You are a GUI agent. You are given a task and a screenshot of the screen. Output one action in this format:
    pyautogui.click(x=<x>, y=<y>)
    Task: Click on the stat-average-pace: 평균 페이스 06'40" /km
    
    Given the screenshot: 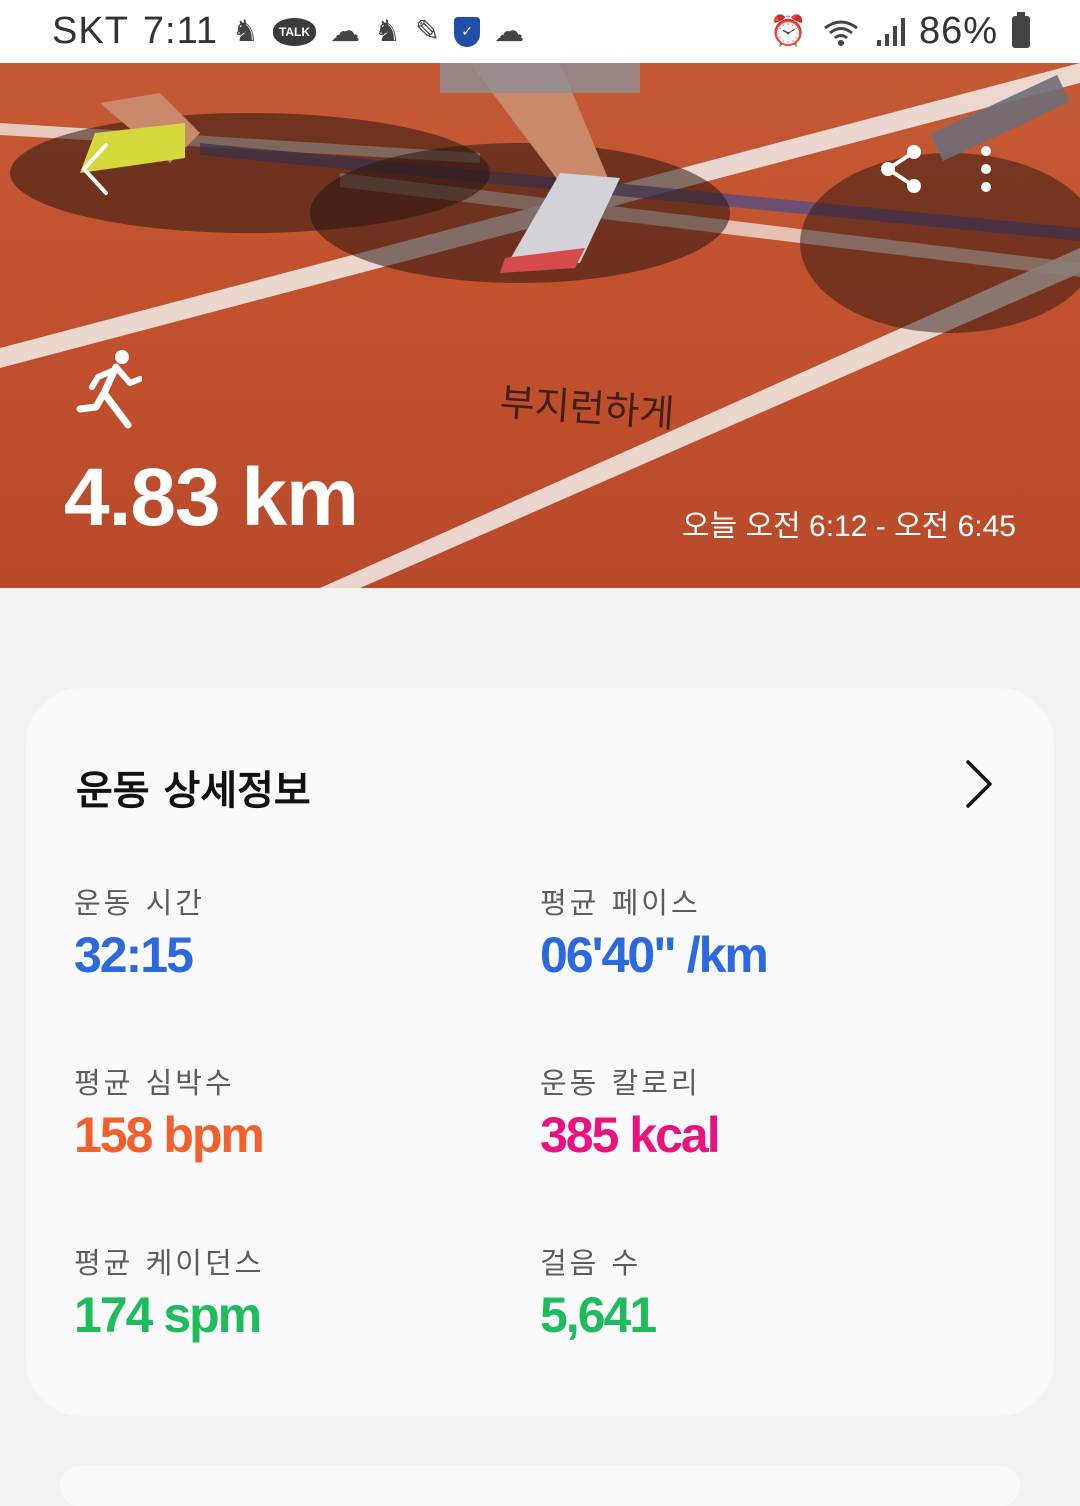 What is the action you would take?
    pyautogui.click(x=654, y=932)
    